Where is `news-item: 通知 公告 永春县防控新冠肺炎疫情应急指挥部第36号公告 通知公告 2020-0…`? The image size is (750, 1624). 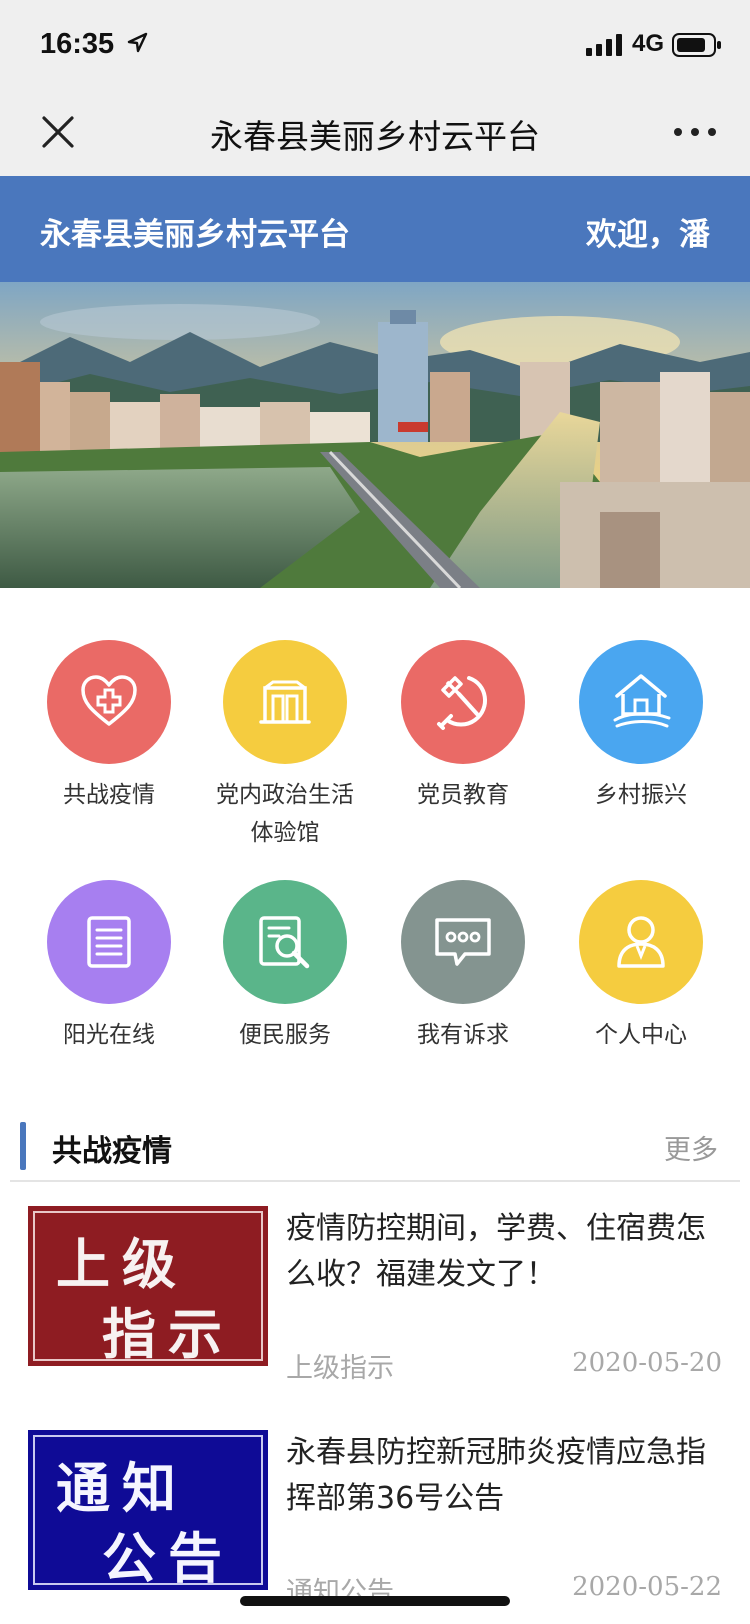
news-item: 通知 公告 永春县防控新冠肺炎疫情应急指挥部第36号公告 通知公告 2020-0… is located at coordinates (375, 1520).